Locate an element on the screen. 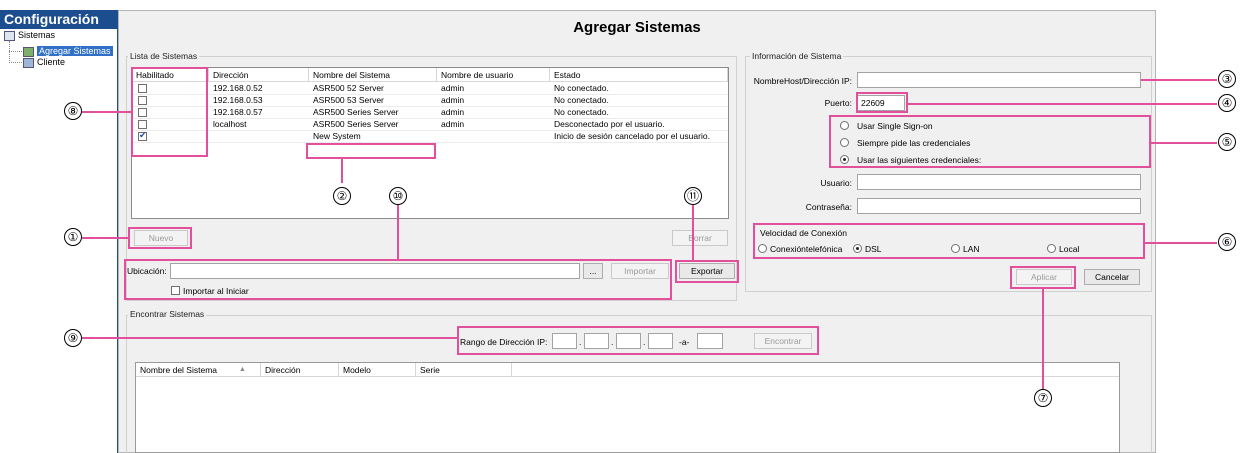 This screenshot has width=1243, height=453. add-system-icon is located at coordinates (28, 51).